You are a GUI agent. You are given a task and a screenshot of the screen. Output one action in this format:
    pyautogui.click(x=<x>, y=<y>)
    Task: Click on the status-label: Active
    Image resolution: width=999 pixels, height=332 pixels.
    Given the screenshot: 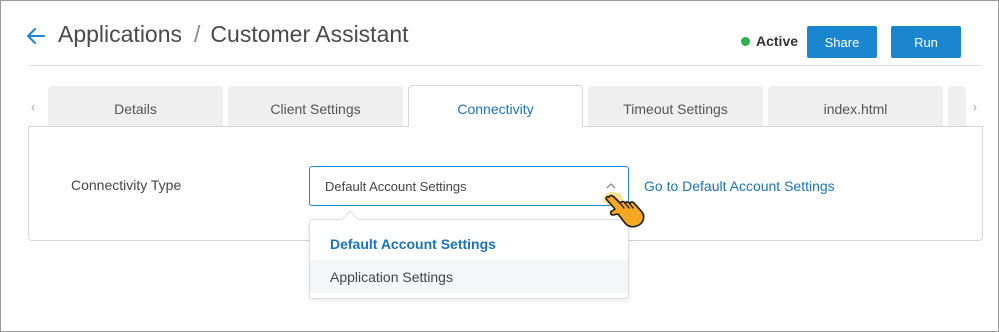 What is the action you would take?
    pyautogui.click(x=777, y=41)
    